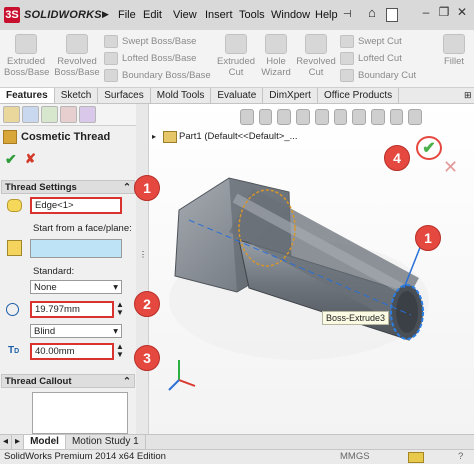 This screenshot has width=474, height=464. What do you see at coordinates (219, 15) in the screenshot?
I see `menu-insert: Insert` at bounding box center [219, 15].